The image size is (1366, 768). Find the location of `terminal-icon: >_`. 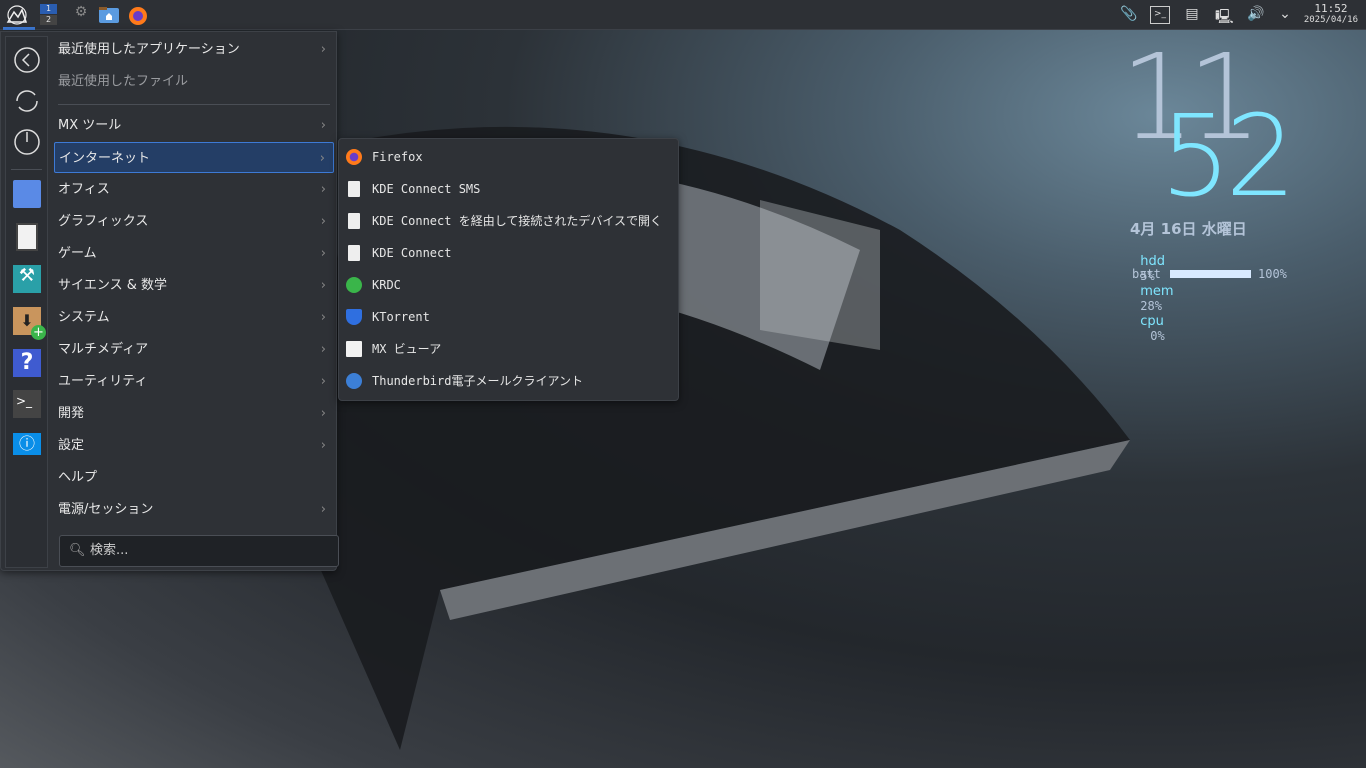

terminal-icon: >_ is located at coordinates (1160, 15).